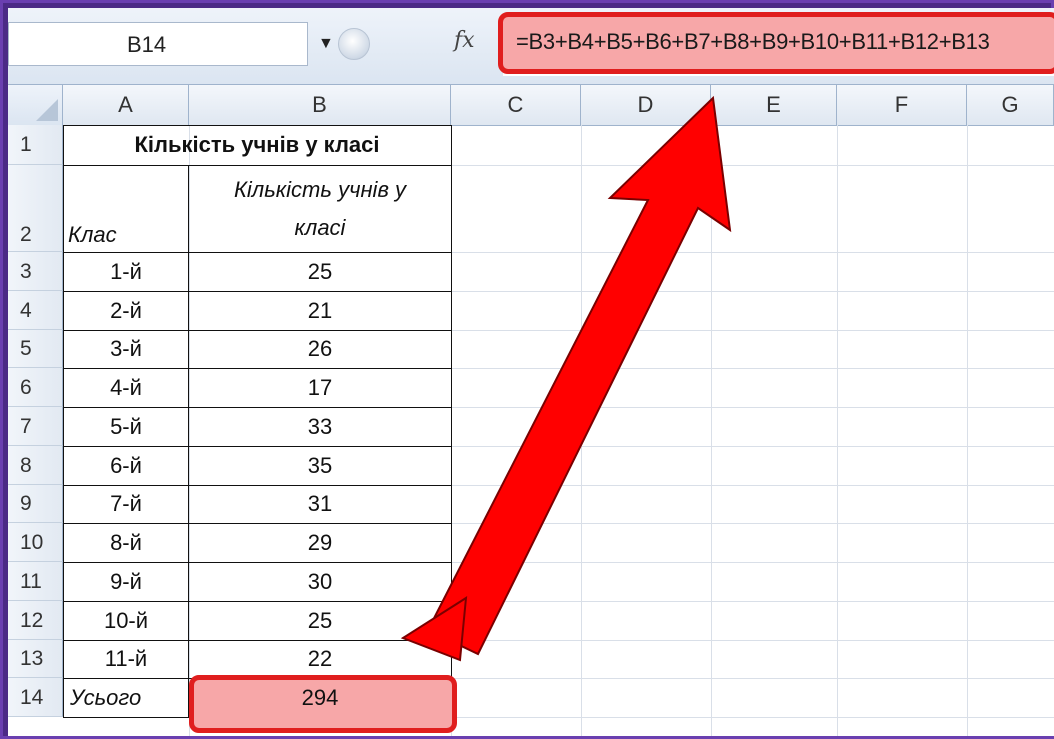  I want to click on class-cell: 9-й, so click(126, 581).